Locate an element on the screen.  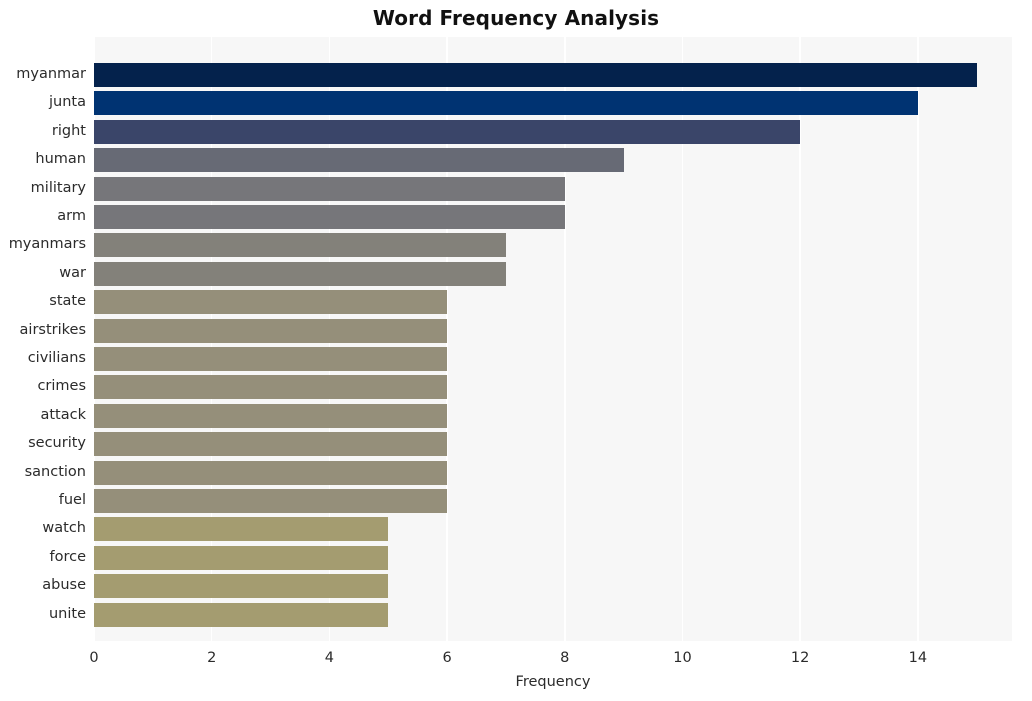
x-tick-14: 14 is located at coordinates (918, 658).